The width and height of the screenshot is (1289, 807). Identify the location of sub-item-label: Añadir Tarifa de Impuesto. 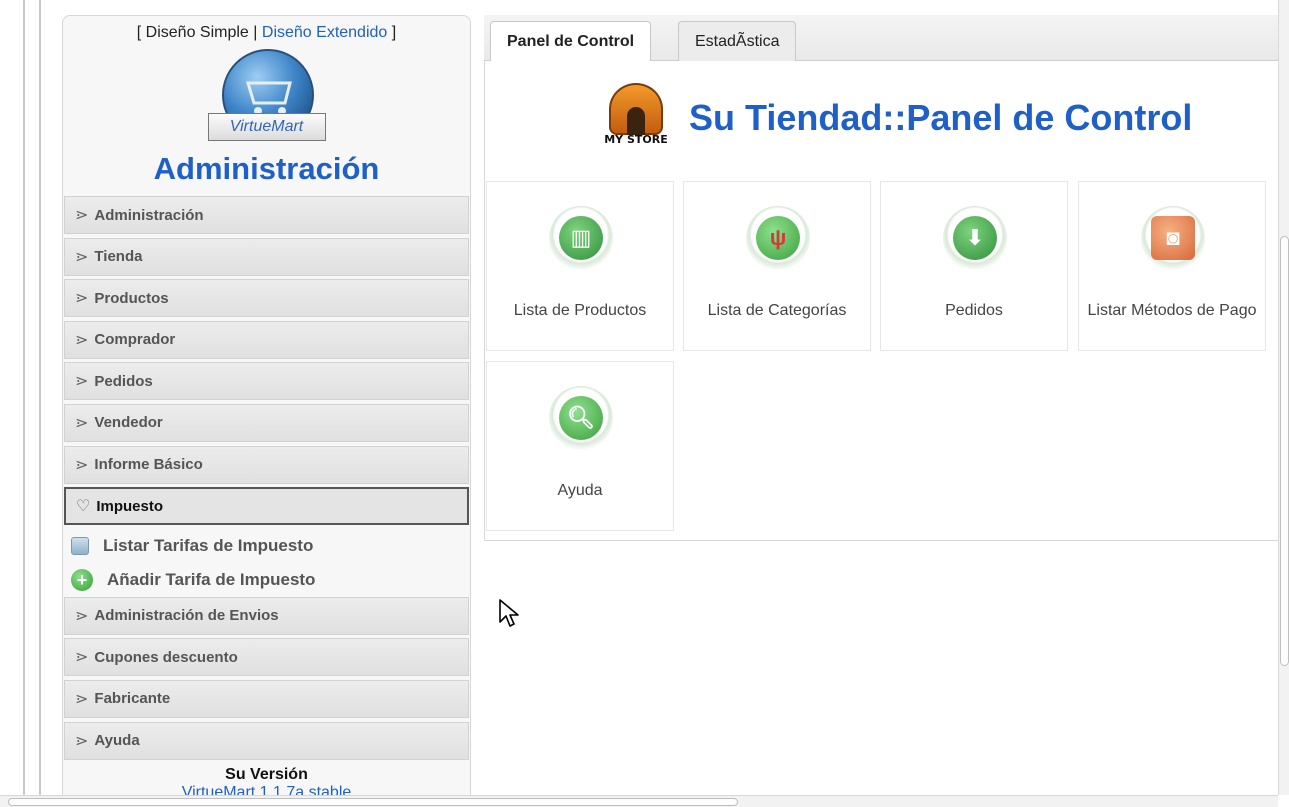
(211, 579).